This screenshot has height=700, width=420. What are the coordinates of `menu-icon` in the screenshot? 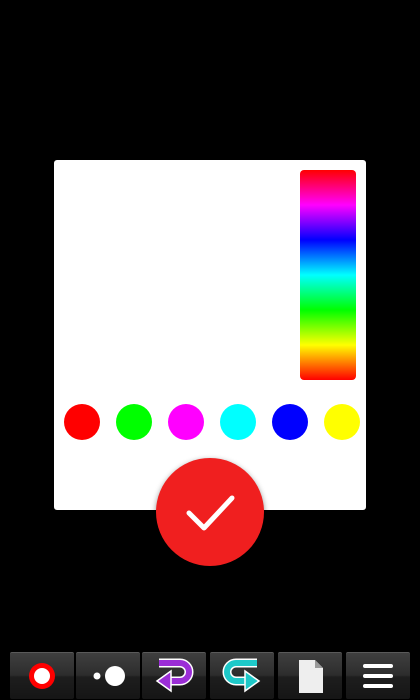 It's located at (378, 676).